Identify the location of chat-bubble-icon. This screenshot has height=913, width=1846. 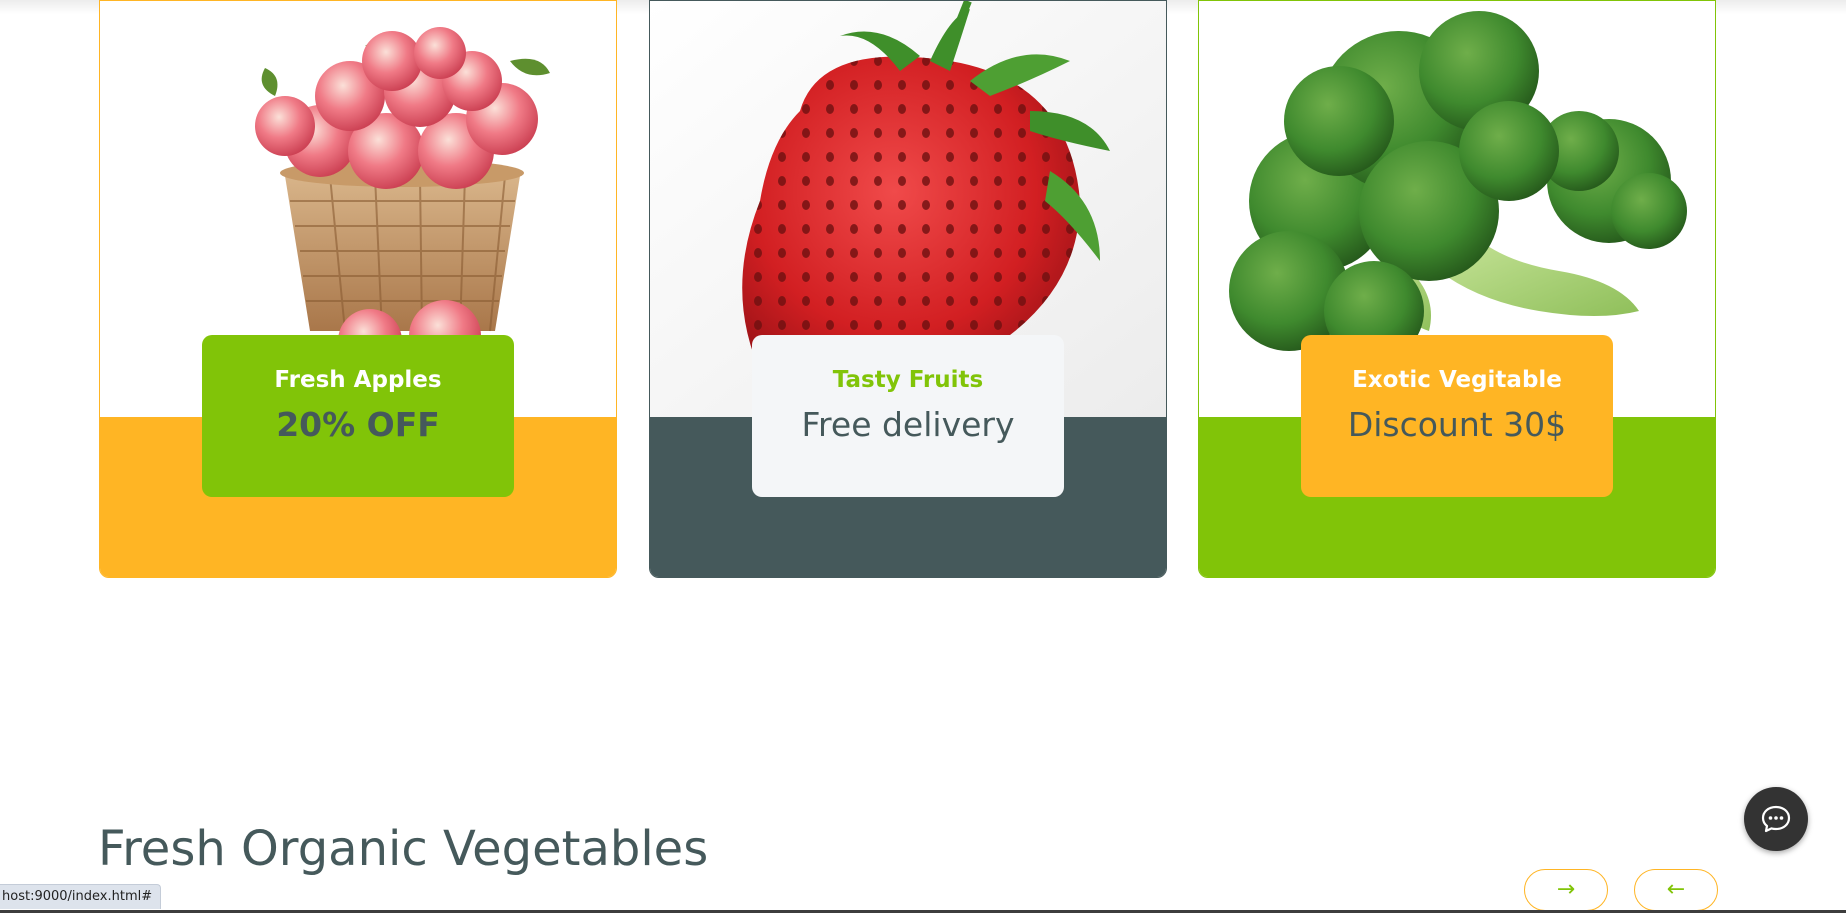
(1776, 819).